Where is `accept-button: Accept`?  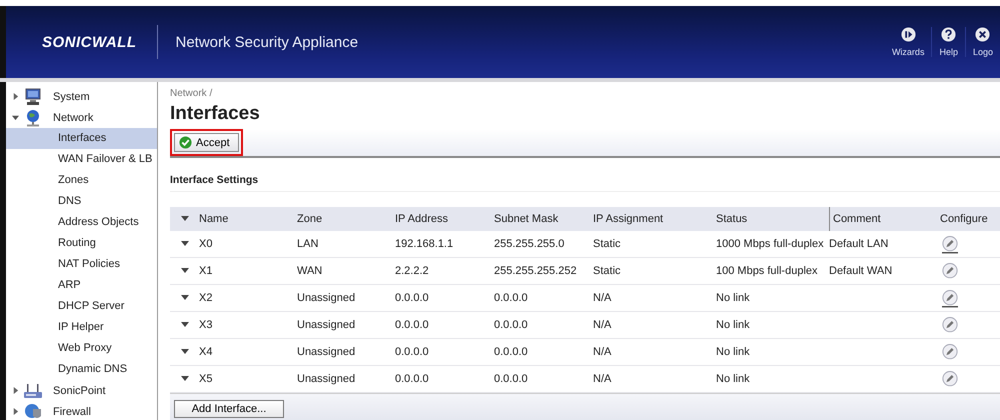 accept-button: Accept is located at coordinates (206, 142).